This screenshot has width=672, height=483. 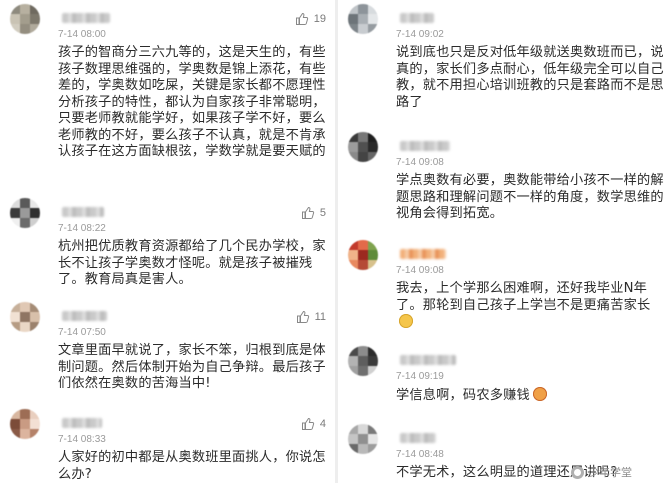 I want to click on like-button: 5, so click(x=313, y=213).